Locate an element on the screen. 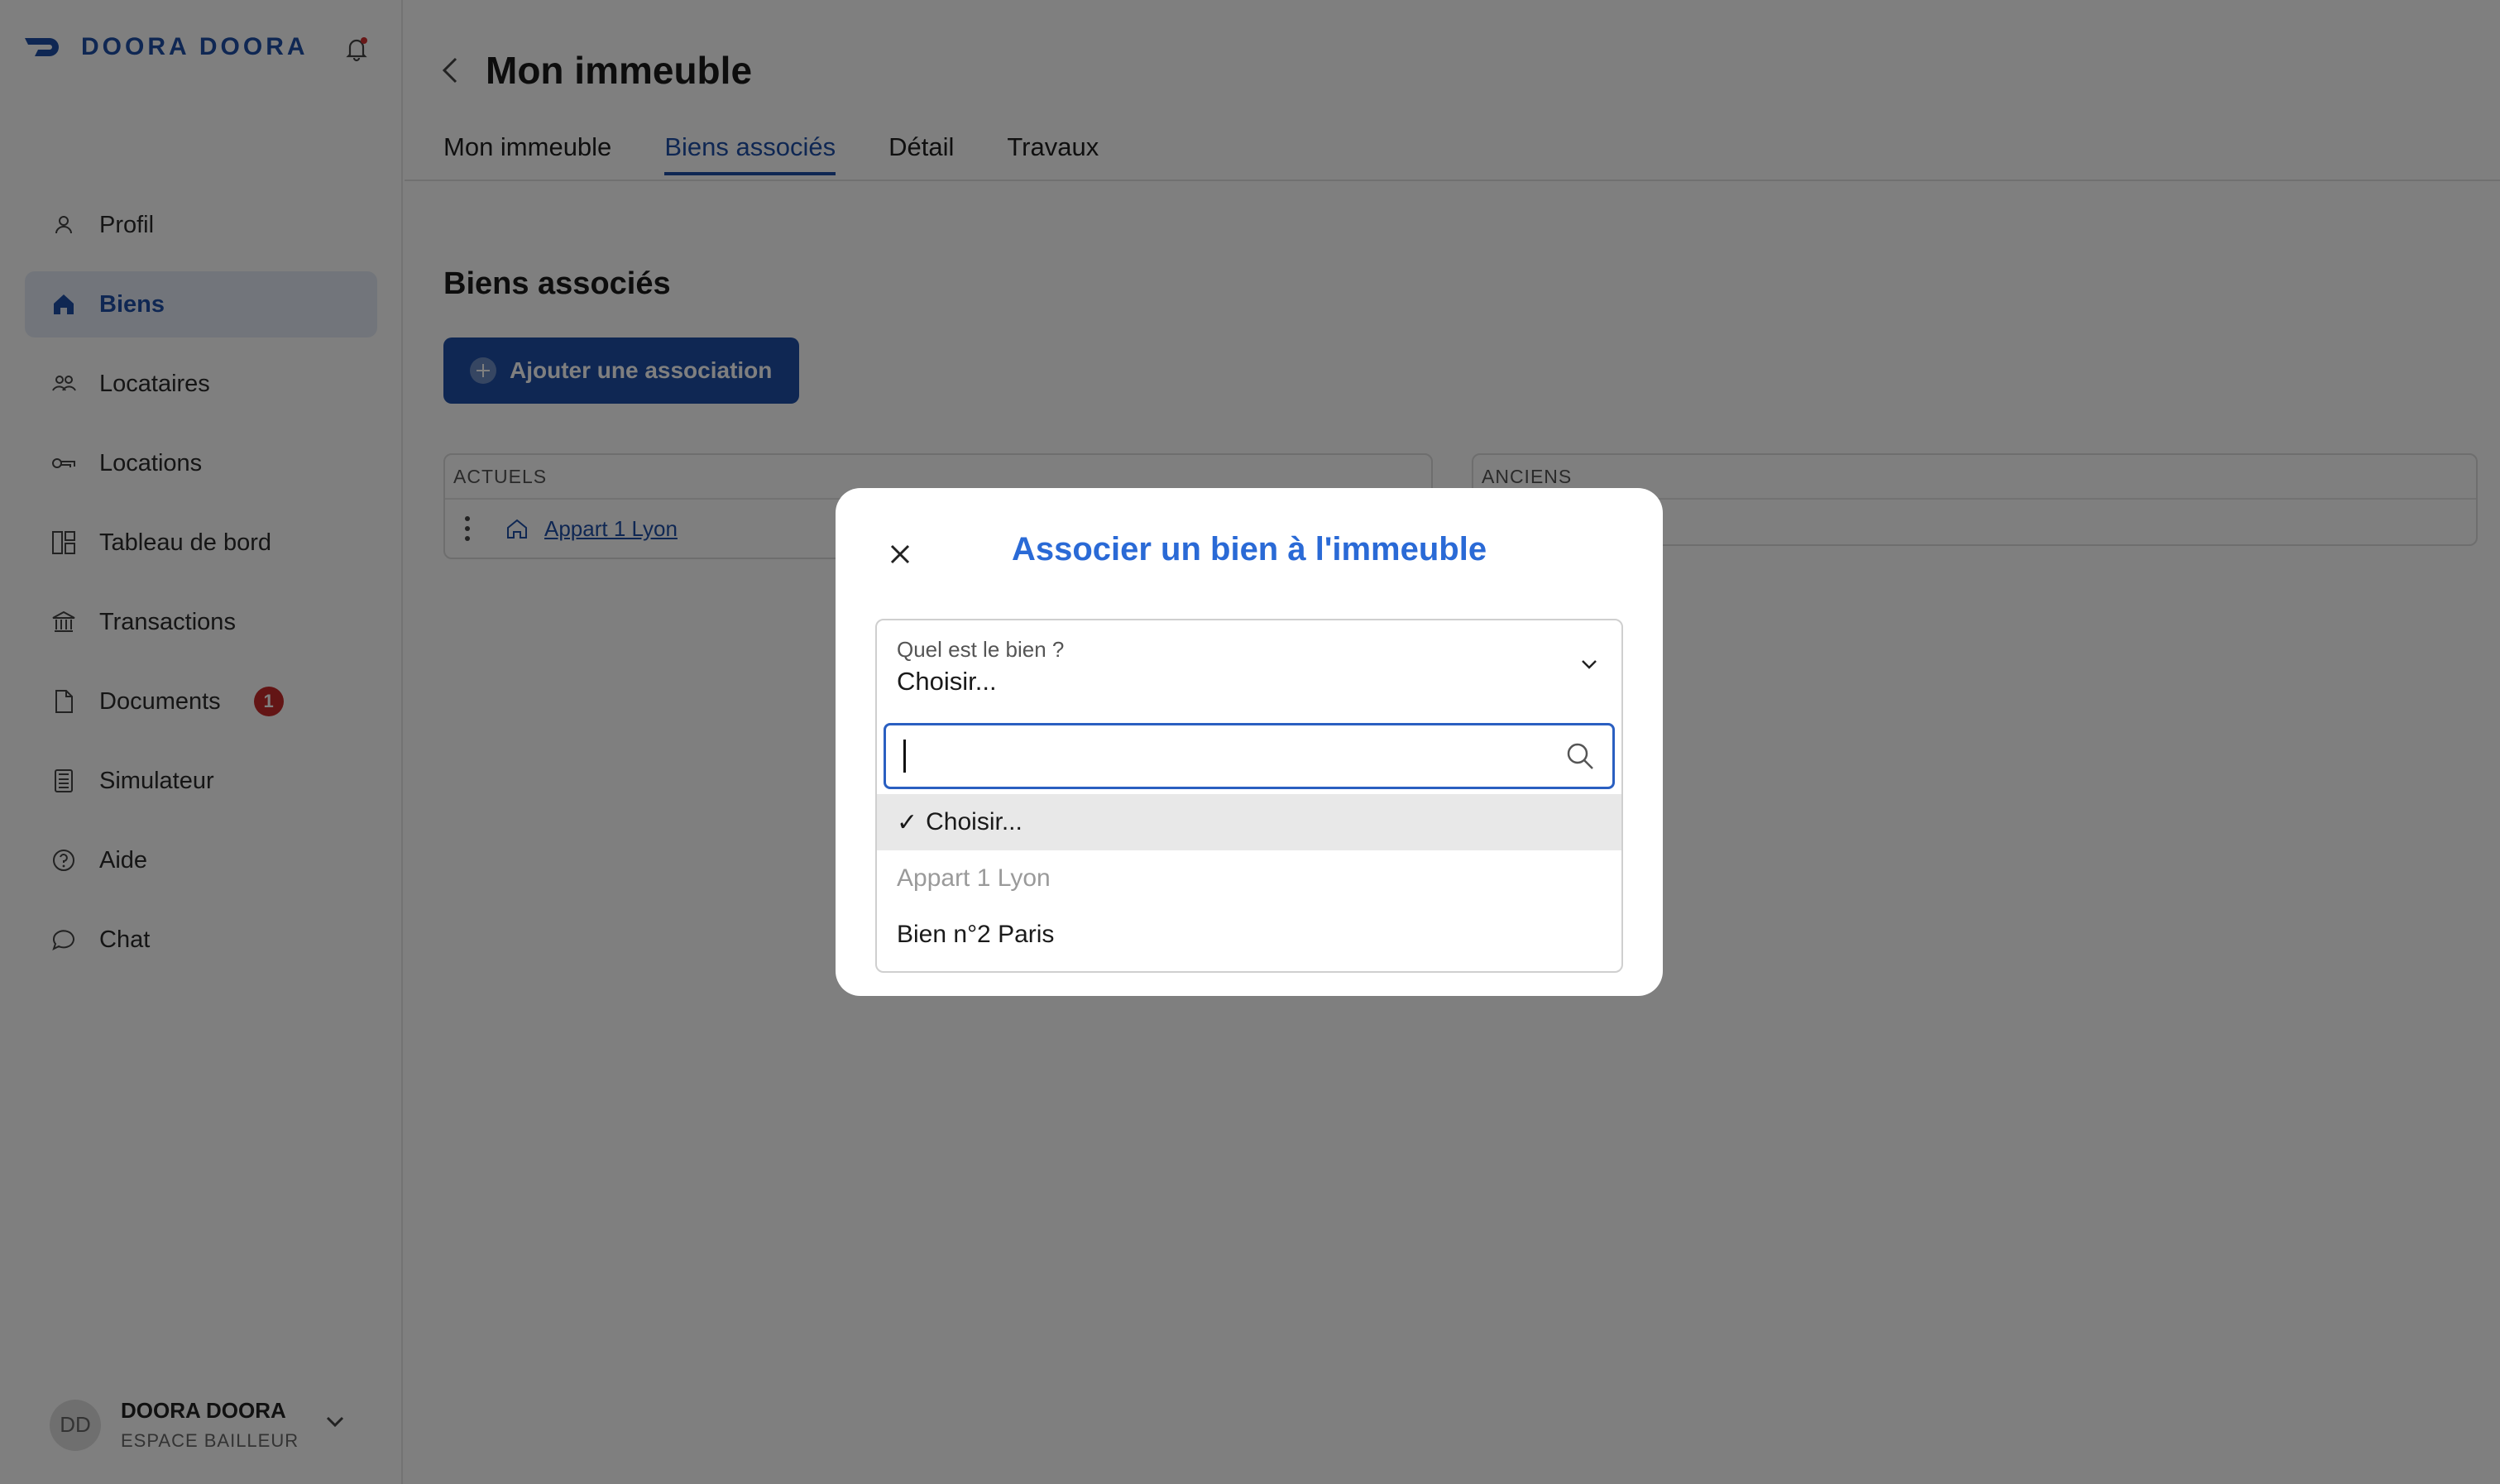 Image resolution: width=2500 pixels, height=1484 pixels. modal-title: Associer un bien à l'immeuble is located at coordinates (1249, 549).